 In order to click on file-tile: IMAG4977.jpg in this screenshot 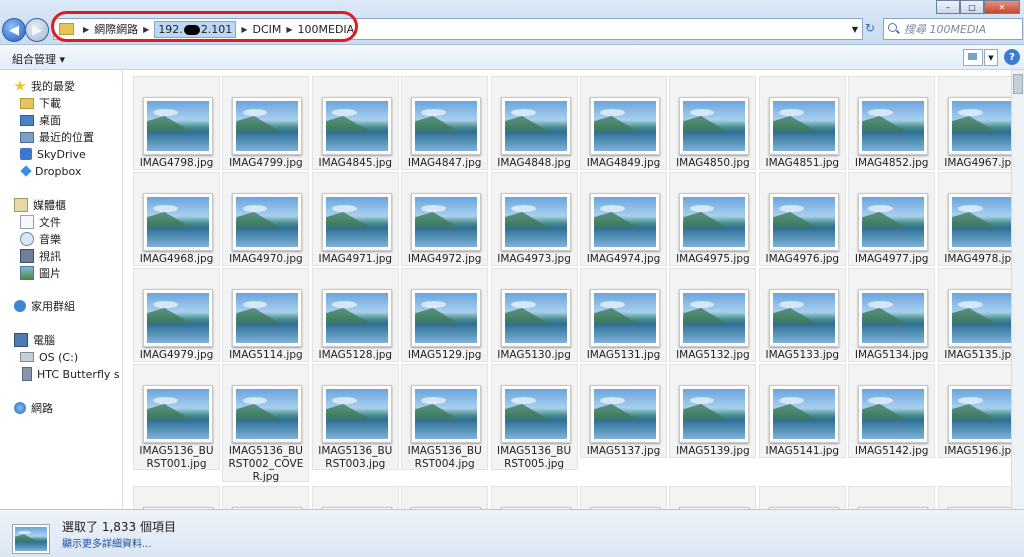, I will do `click(892, 219)`.